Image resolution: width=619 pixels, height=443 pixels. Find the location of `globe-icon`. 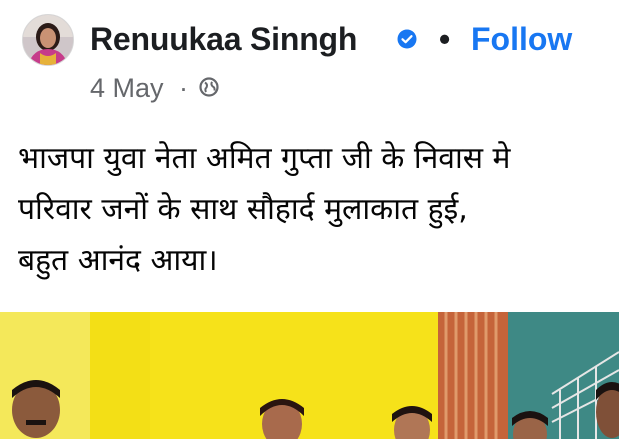

globe-icon is located at coordinates (209, 87).